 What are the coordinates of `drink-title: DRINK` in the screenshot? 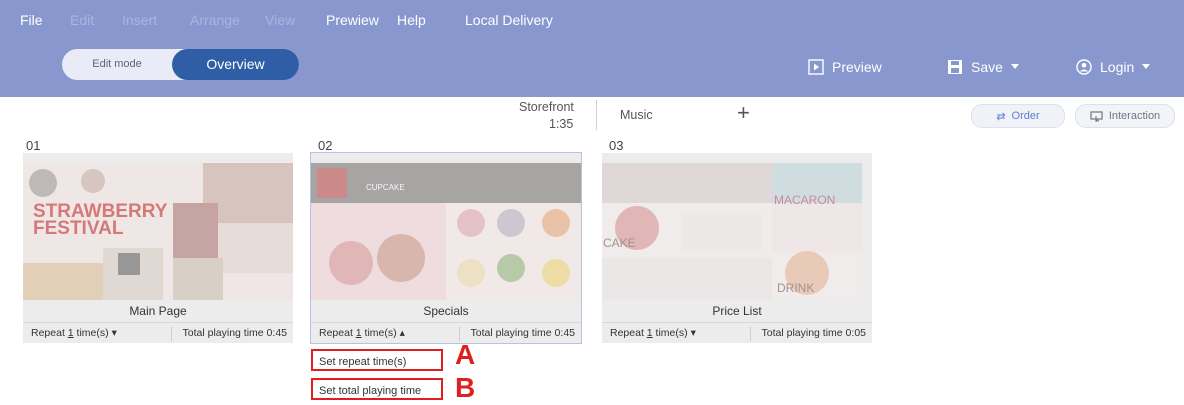 It's located at (796, 288).